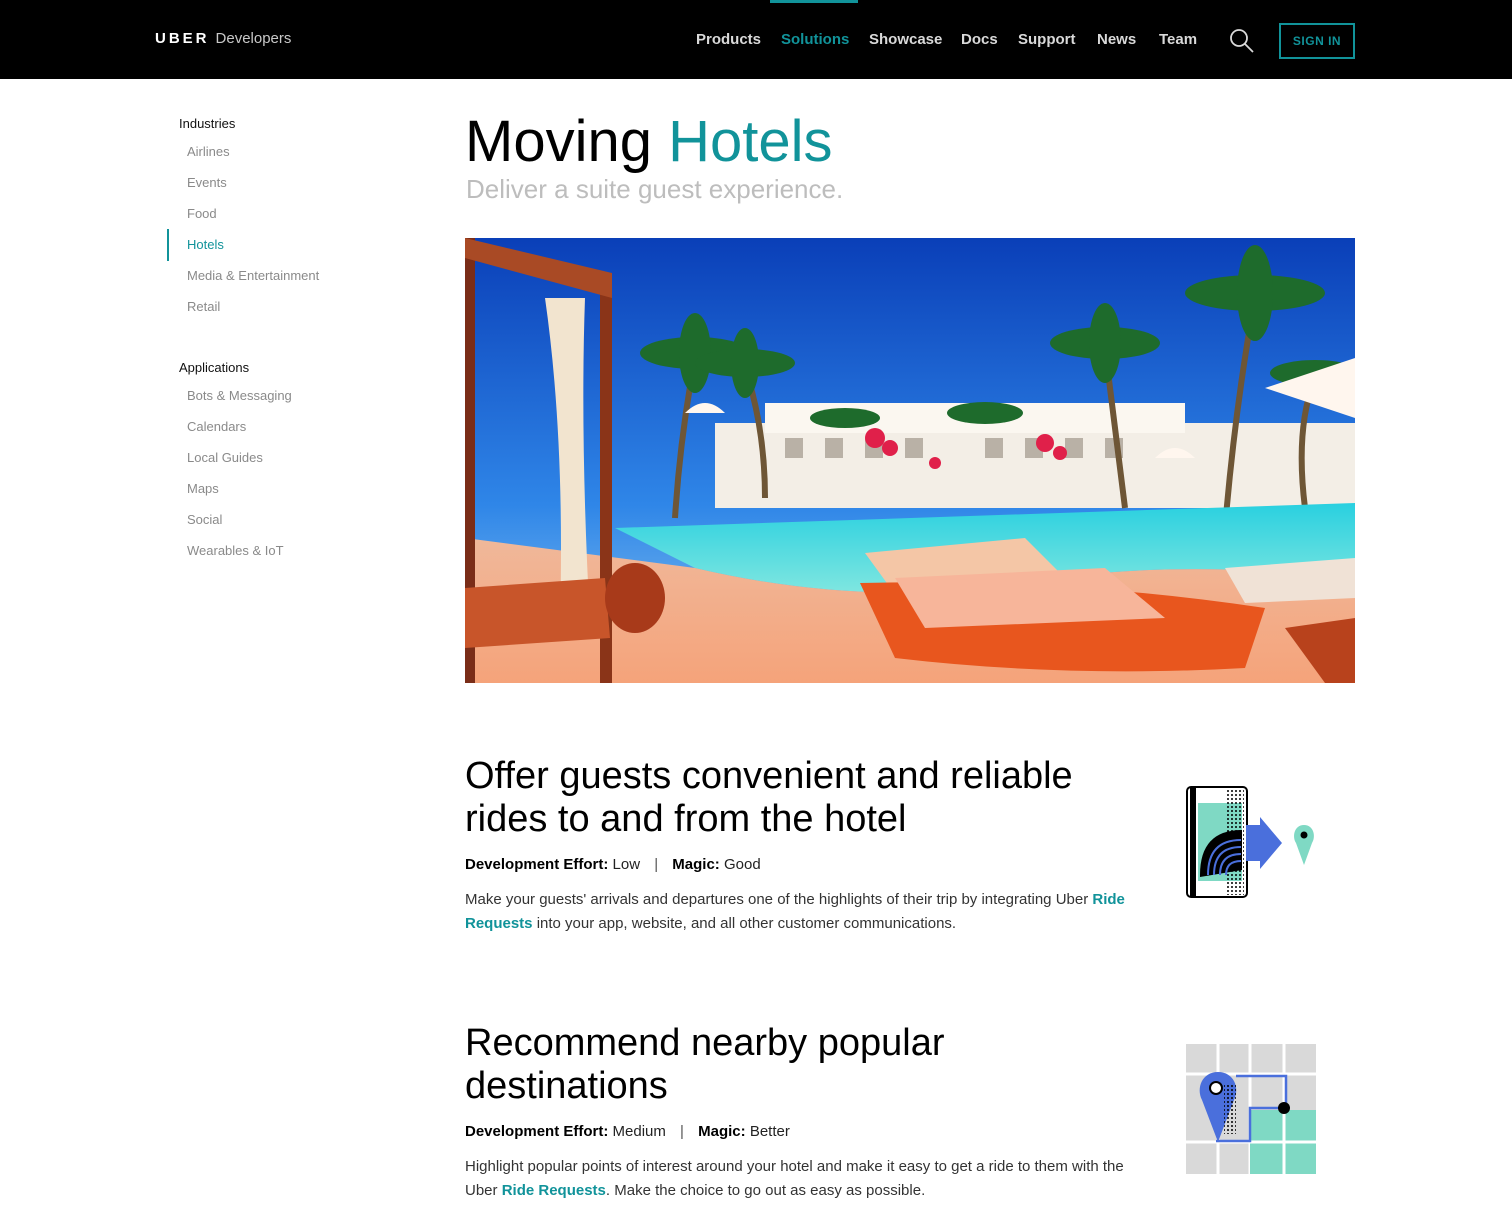  Describe the element at coordinates (979, 39) in the screenshot. I see `nav-docs: Docs` at that location.